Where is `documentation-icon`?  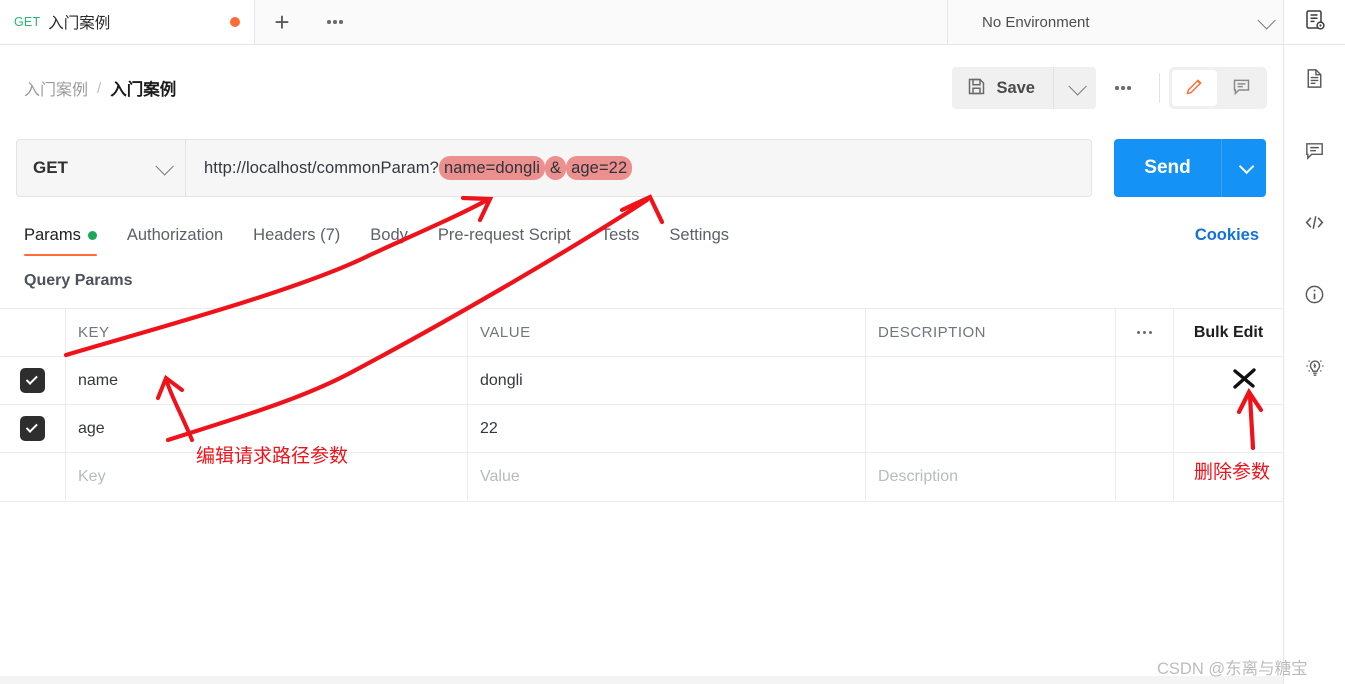
documentation-icon is located at coordinates (1314, 81).